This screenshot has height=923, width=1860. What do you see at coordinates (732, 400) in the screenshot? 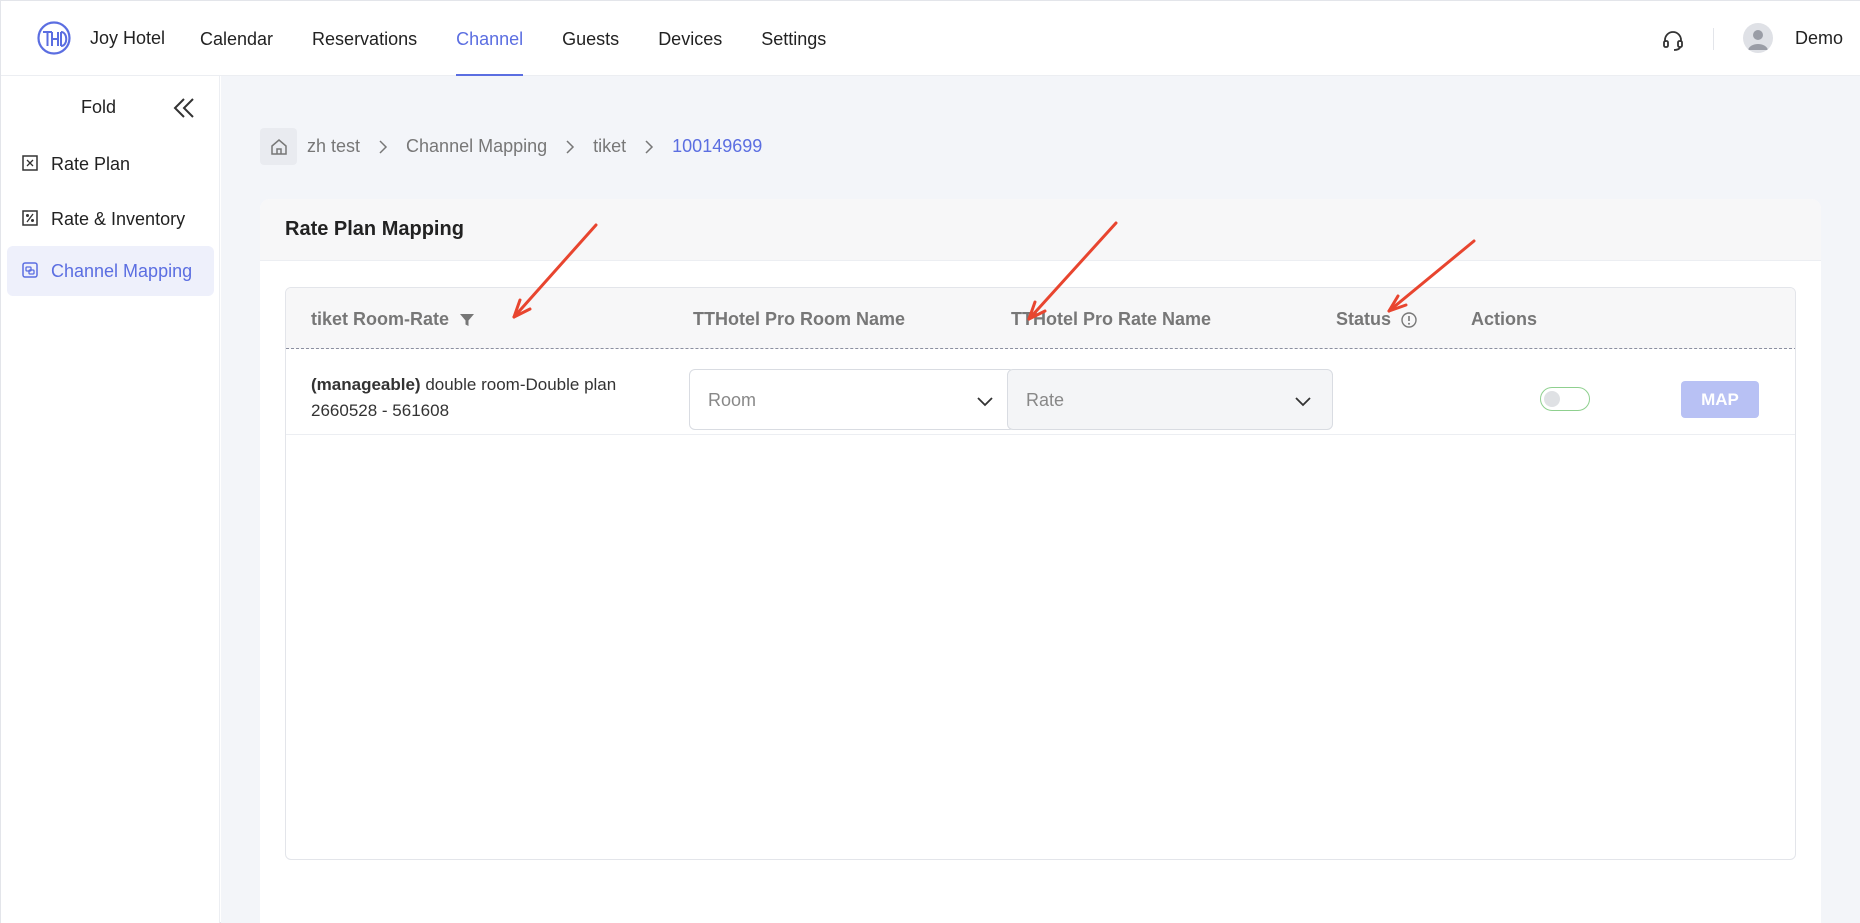
I see `room-select-placeholder: Room` at bounding box center [732, 400].